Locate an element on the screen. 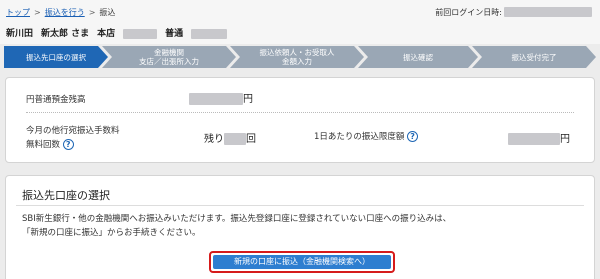 The height and width of the screenshot is (279, 600). fee-remaining: 残り 回 is located at coordinates (230, 137).